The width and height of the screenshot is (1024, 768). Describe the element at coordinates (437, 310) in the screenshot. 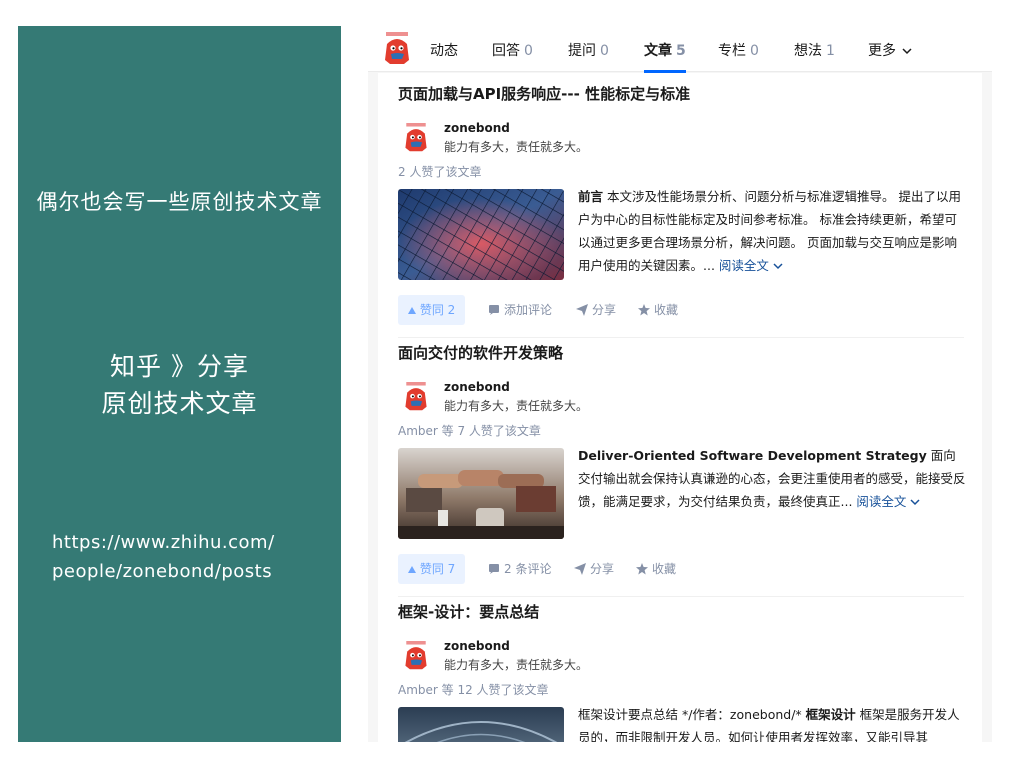

I see `upvote-label: 赞同 2` at that location.